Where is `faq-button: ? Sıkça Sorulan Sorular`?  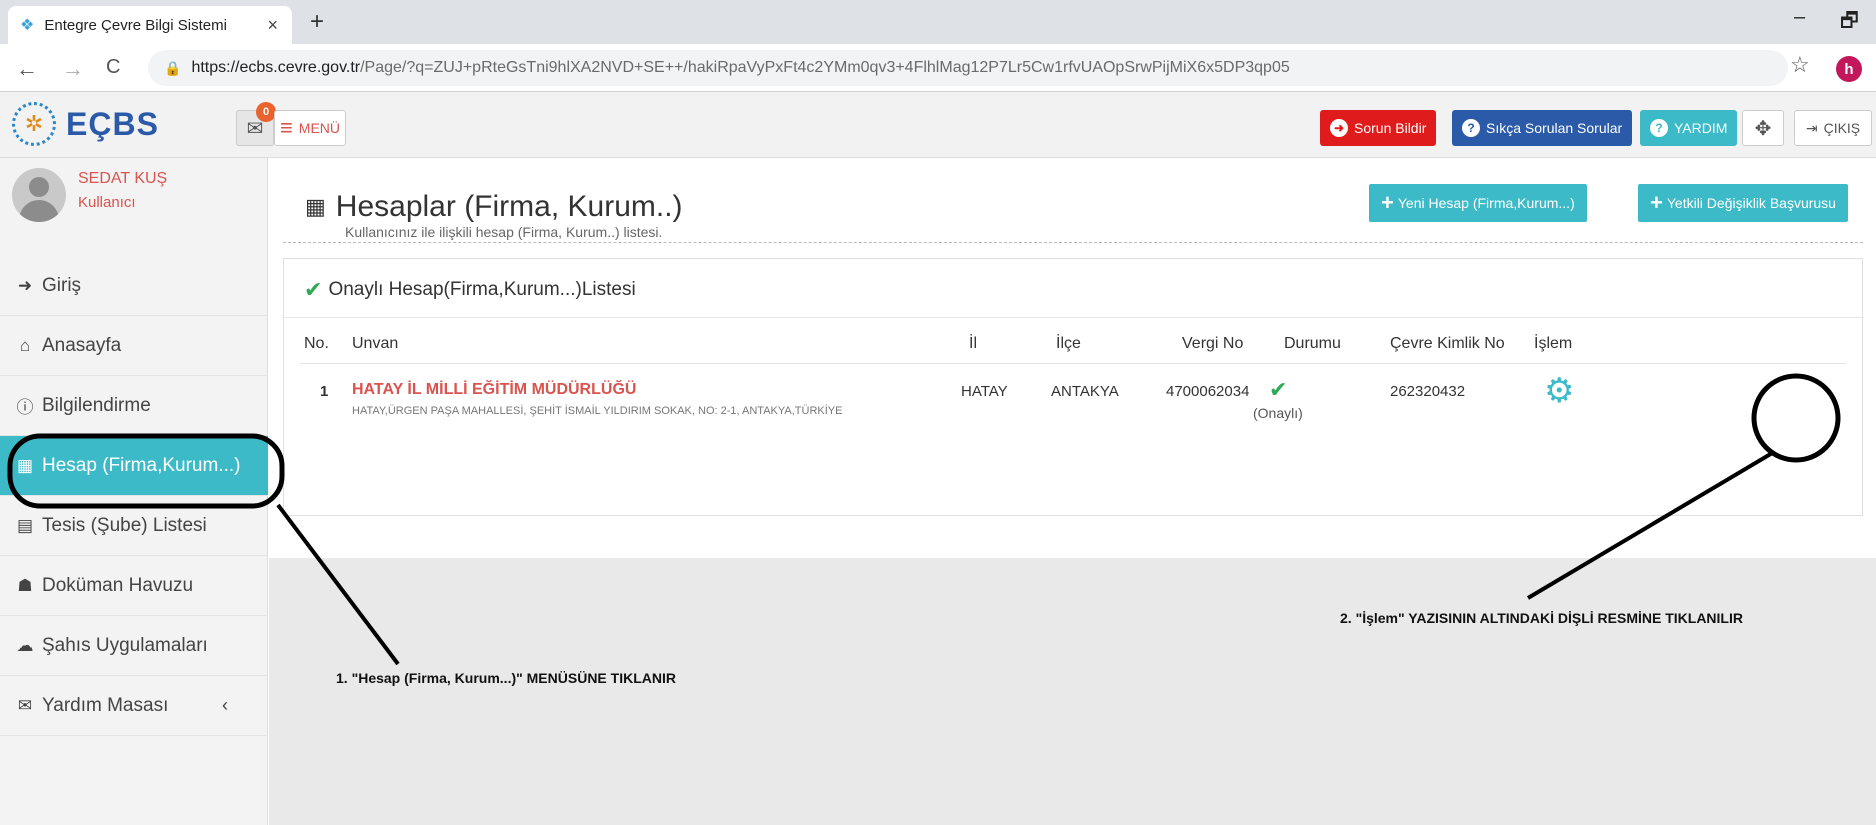
faq-button: ? Sıkça Sorulan Sorular is located at coordinates (1542, 128).